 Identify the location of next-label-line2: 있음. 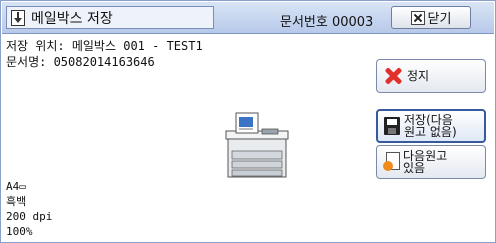
(414, 168).